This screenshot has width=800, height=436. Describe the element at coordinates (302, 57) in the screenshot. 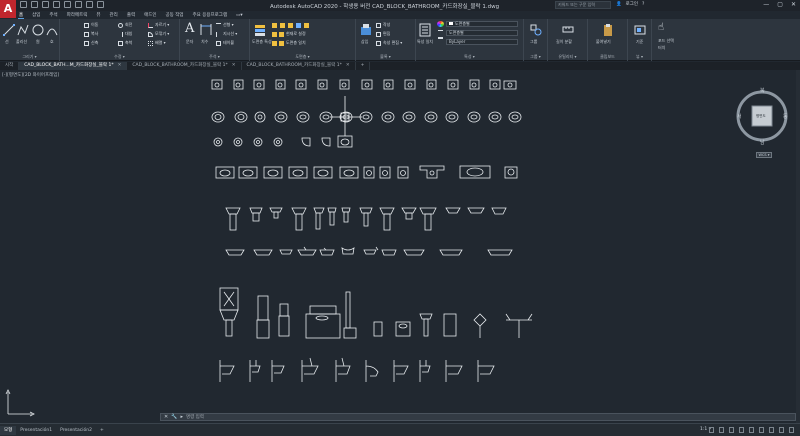

I see `layers-group-label: 도면층 ▾` at that location.